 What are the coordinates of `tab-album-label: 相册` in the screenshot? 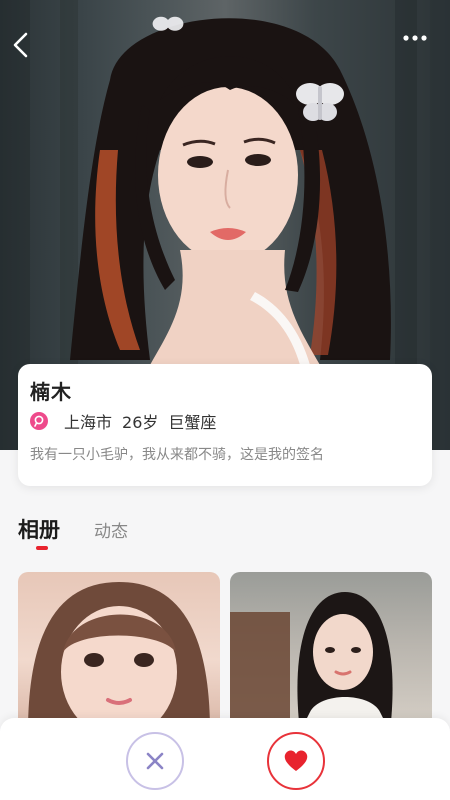 It's located at (39, 530).